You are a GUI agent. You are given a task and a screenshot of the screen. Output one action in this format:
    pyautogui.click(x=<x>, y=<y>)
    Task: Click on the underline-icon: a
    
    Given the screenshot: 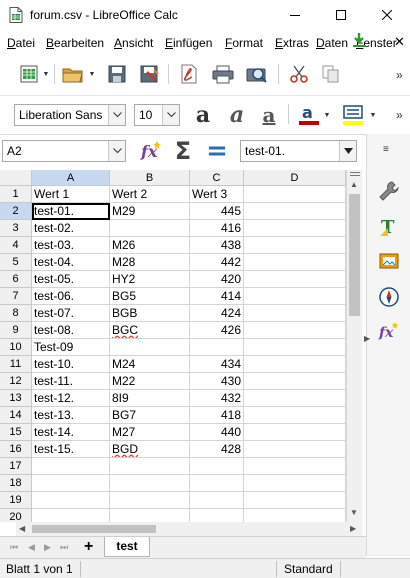 What is the action you would take?
    pyautogui.click(x=269, y=115)
    